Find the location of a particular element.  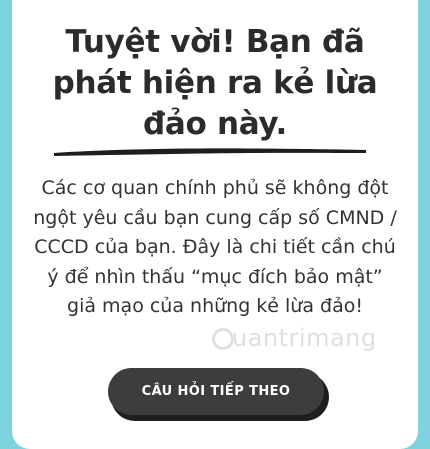

brush-underline is located at coordinates (210, 152).